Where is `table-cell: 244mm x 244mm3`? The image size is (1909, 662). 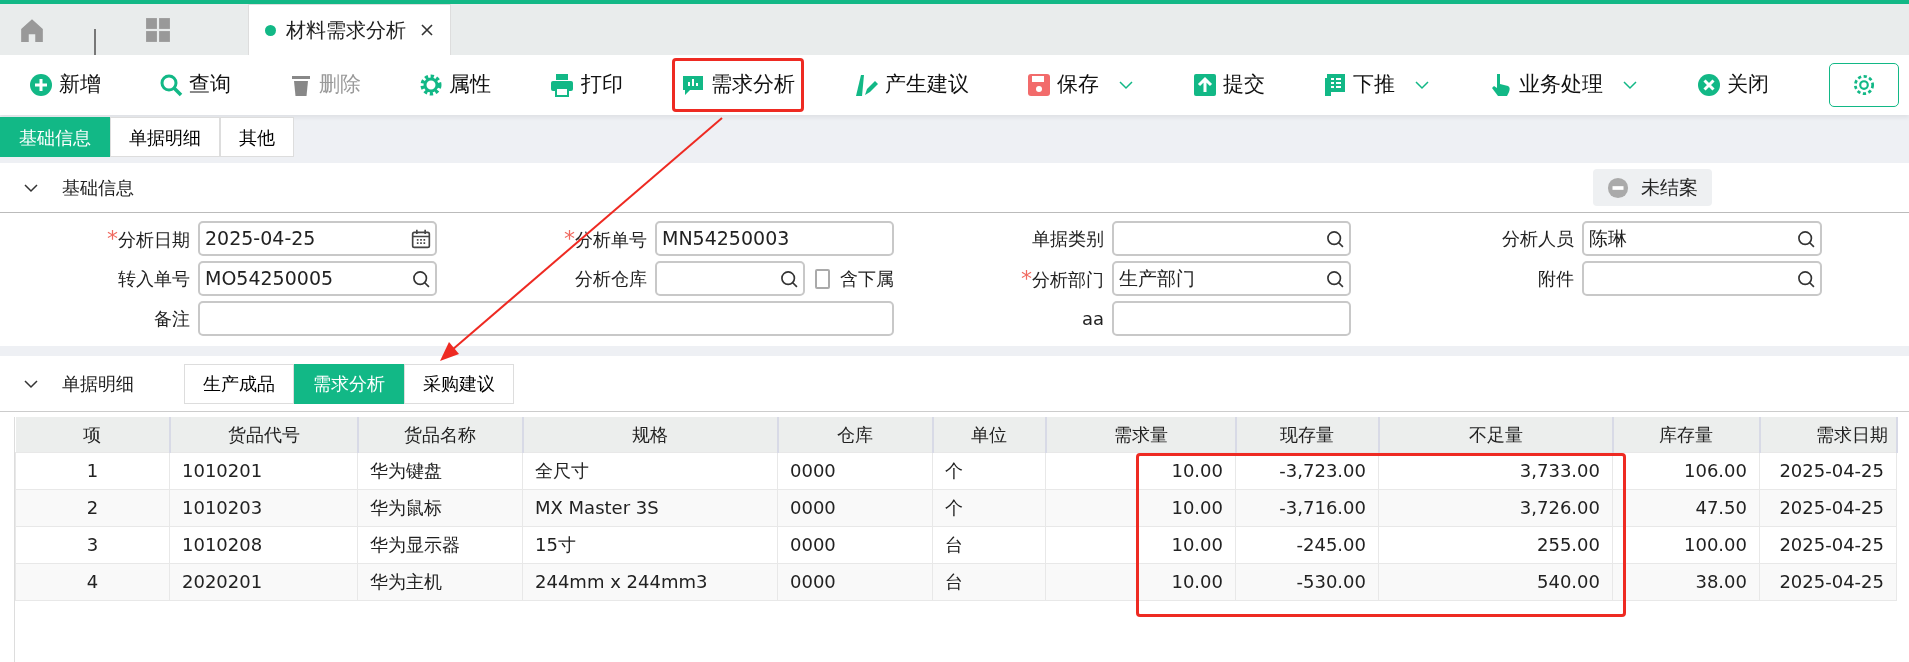 table-cell: 244mm x 244mm3 is located at coordinates (650, 581).